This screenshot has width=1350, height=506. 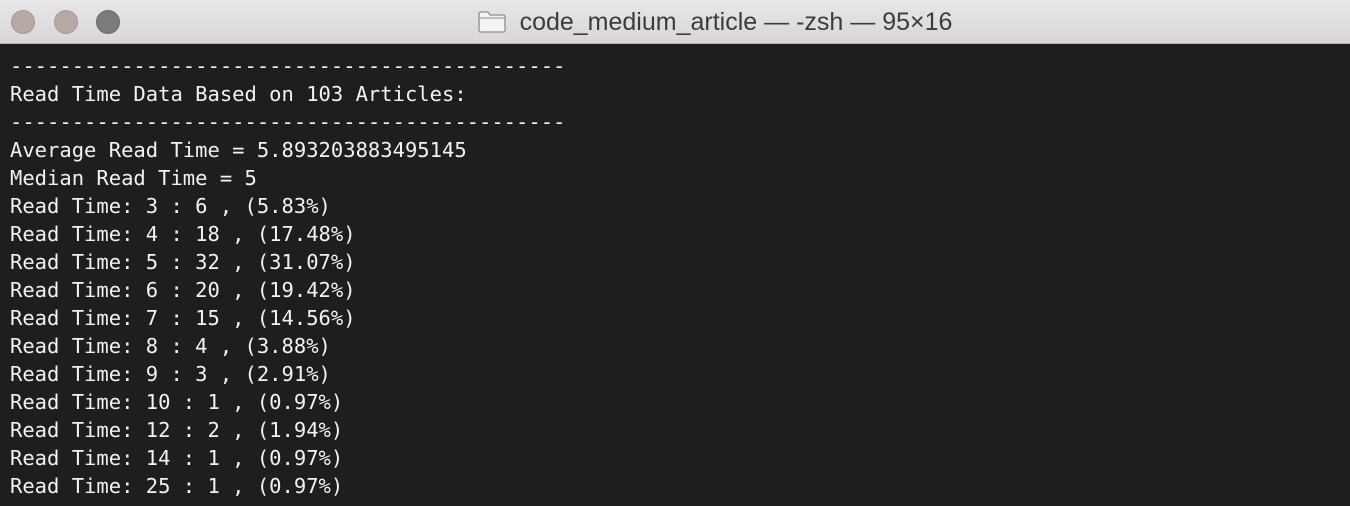 I want to click on title-bar: code_medium_article — -zsh — 95×16, so click(x=675, y=22).